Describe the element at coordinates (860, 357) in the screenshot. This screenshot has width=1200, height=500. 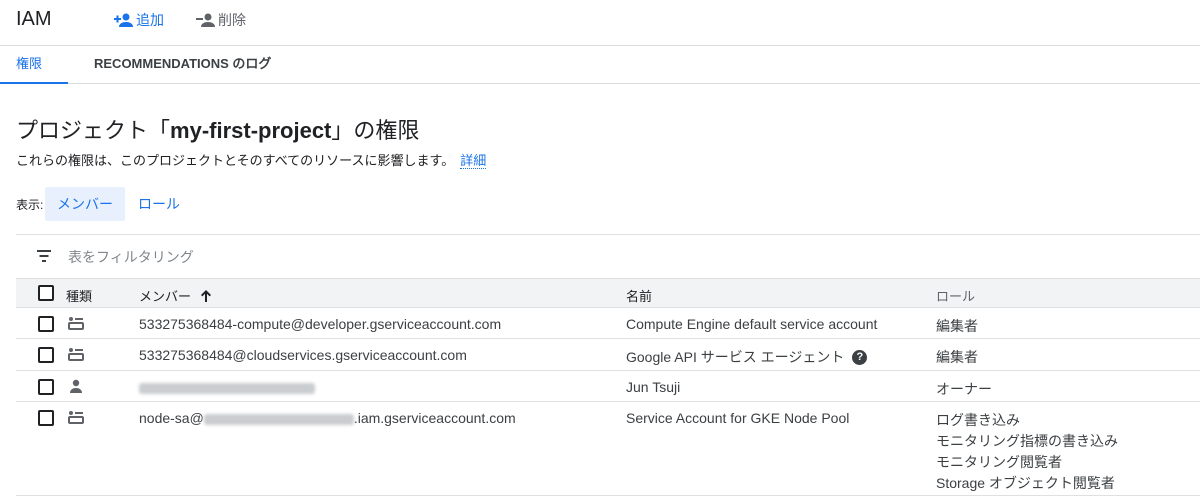
I see `help-icon: ?` at that location.